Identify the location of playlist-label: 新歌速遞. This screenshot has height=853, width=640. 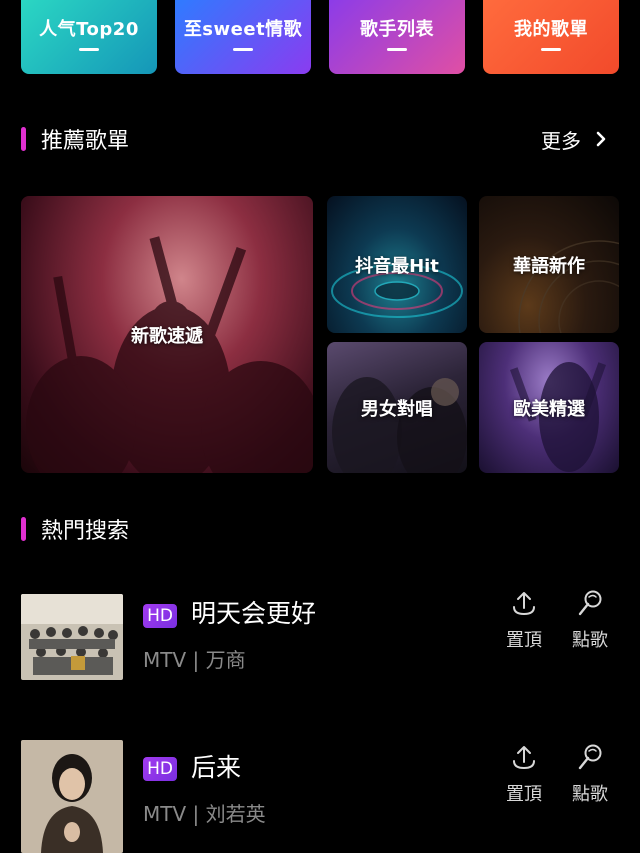
(167, 336).